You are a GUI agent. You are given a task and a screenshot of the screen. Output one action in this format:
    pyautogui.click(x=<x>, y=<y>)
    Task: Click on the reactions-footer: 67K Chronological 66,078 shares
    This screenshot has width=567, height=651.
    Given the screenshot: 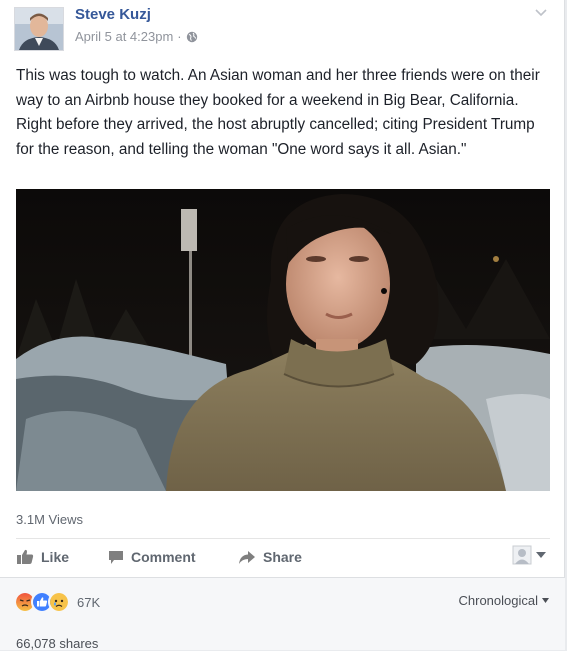 What is the action you would take?
    pyautogui.click(x=282, y=614)
    